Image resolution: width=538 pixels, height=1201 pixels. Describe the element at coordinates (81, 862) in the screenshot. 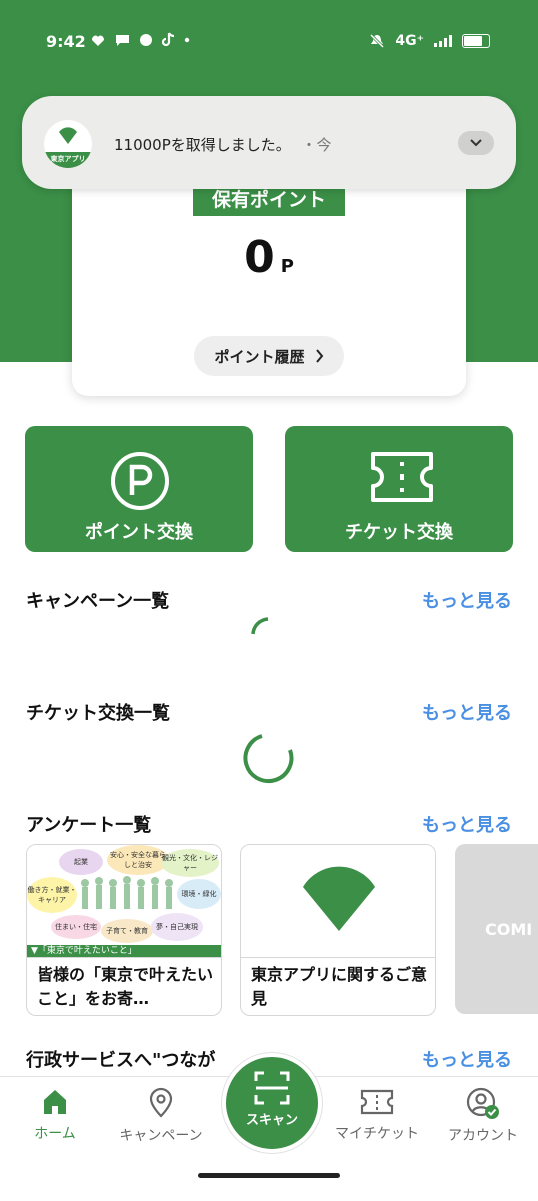

I see `bubble-startup: 起業` at that location.